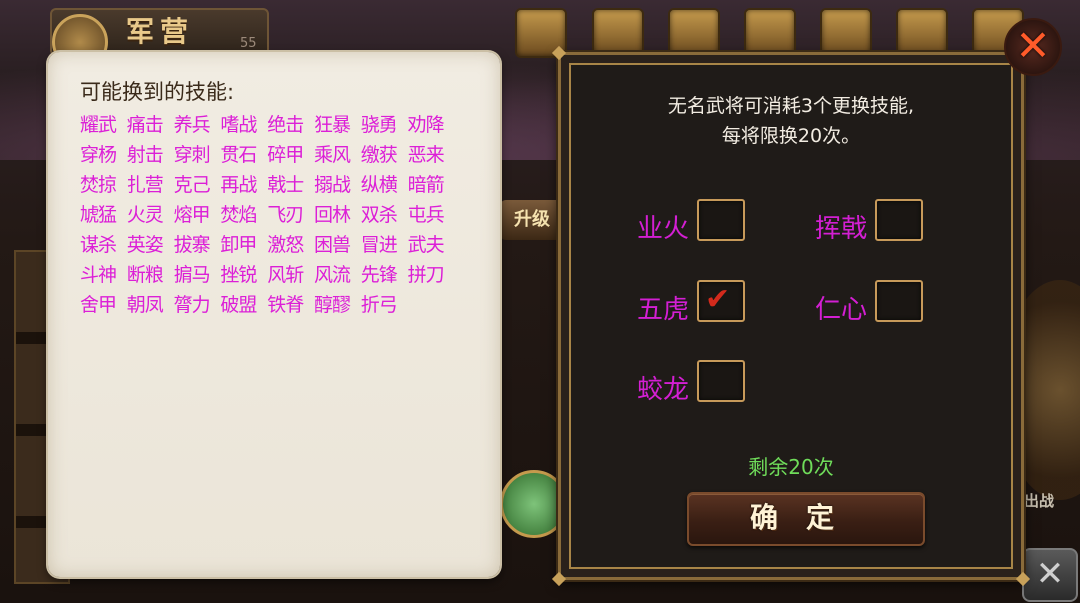 The image size is (1080, 603). What do you see at coordinates (145, 155) in the screenshot?
I see `skill-item: 射击` at bounding box center [145, 155].